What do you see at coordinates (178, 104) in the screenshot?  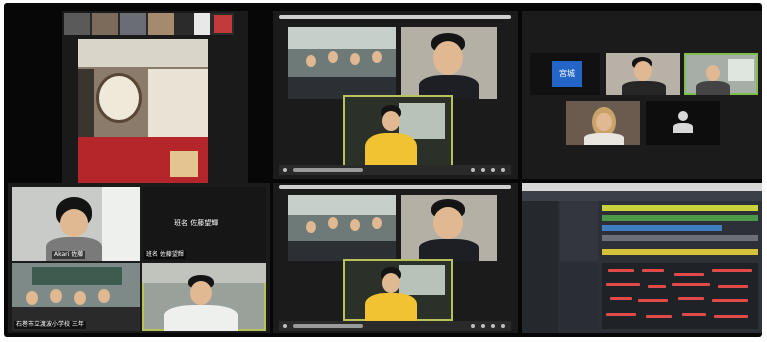 I see `hall-wall-right` at bounding box center [178, 104].